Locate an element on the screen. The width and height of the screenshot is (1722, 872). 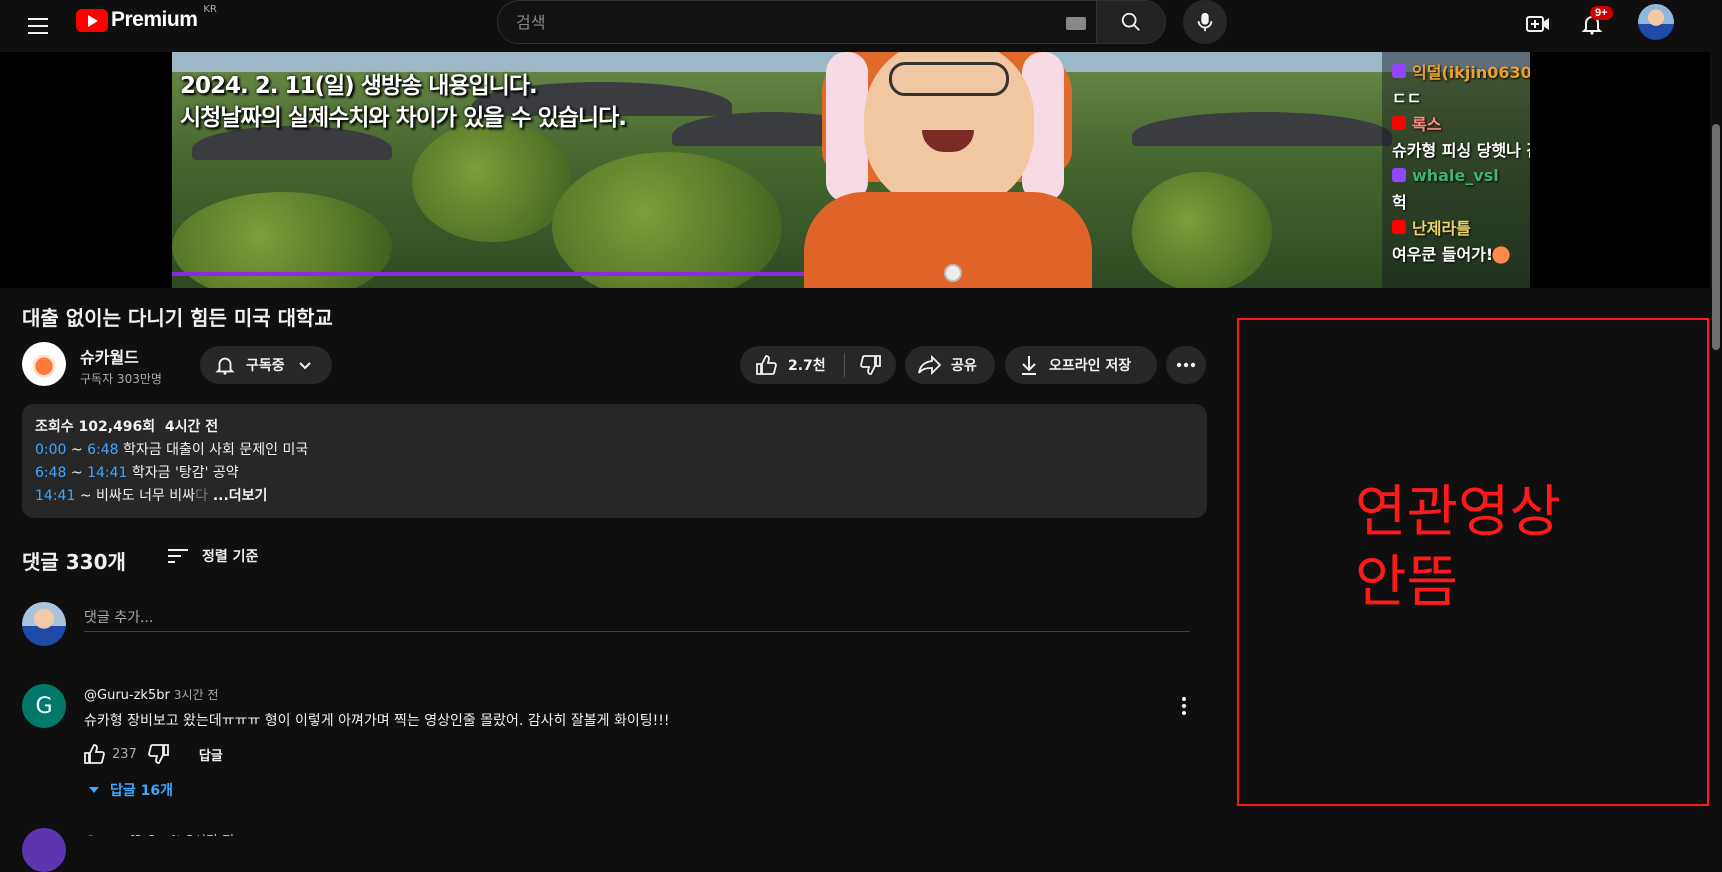
logo-text: Premium is located at coordinates (154, 19).